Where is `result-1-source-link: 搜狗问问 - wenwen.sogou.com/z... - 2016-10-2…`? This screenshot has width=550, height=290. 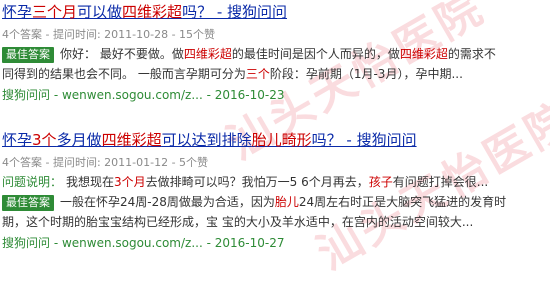 result-1-source-link: 搜狗问问 - wenwen.sogou.com/z... - 2016-10-2… is located at coordinates (275, 95).